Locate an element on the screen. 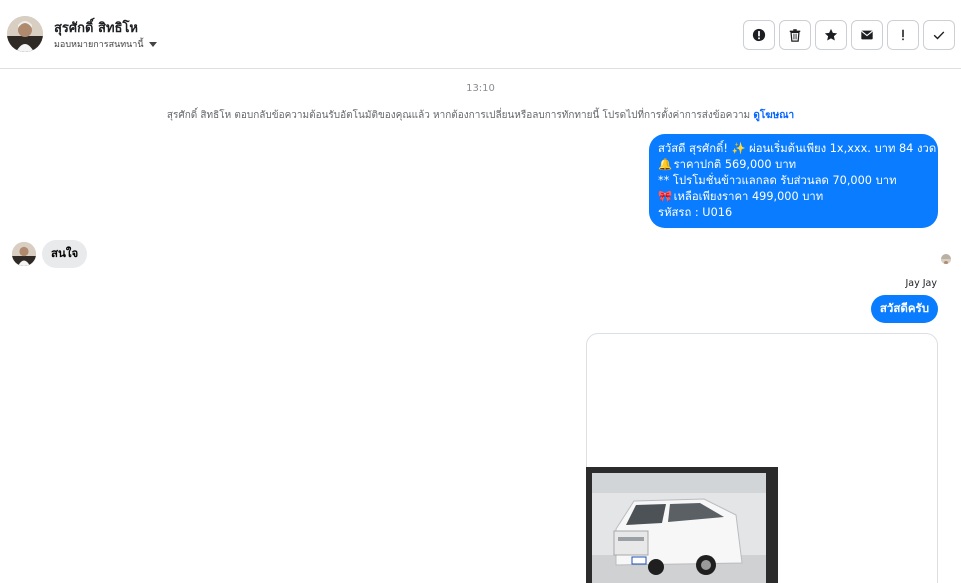  trash-icon is located at coordinates (795, 35).